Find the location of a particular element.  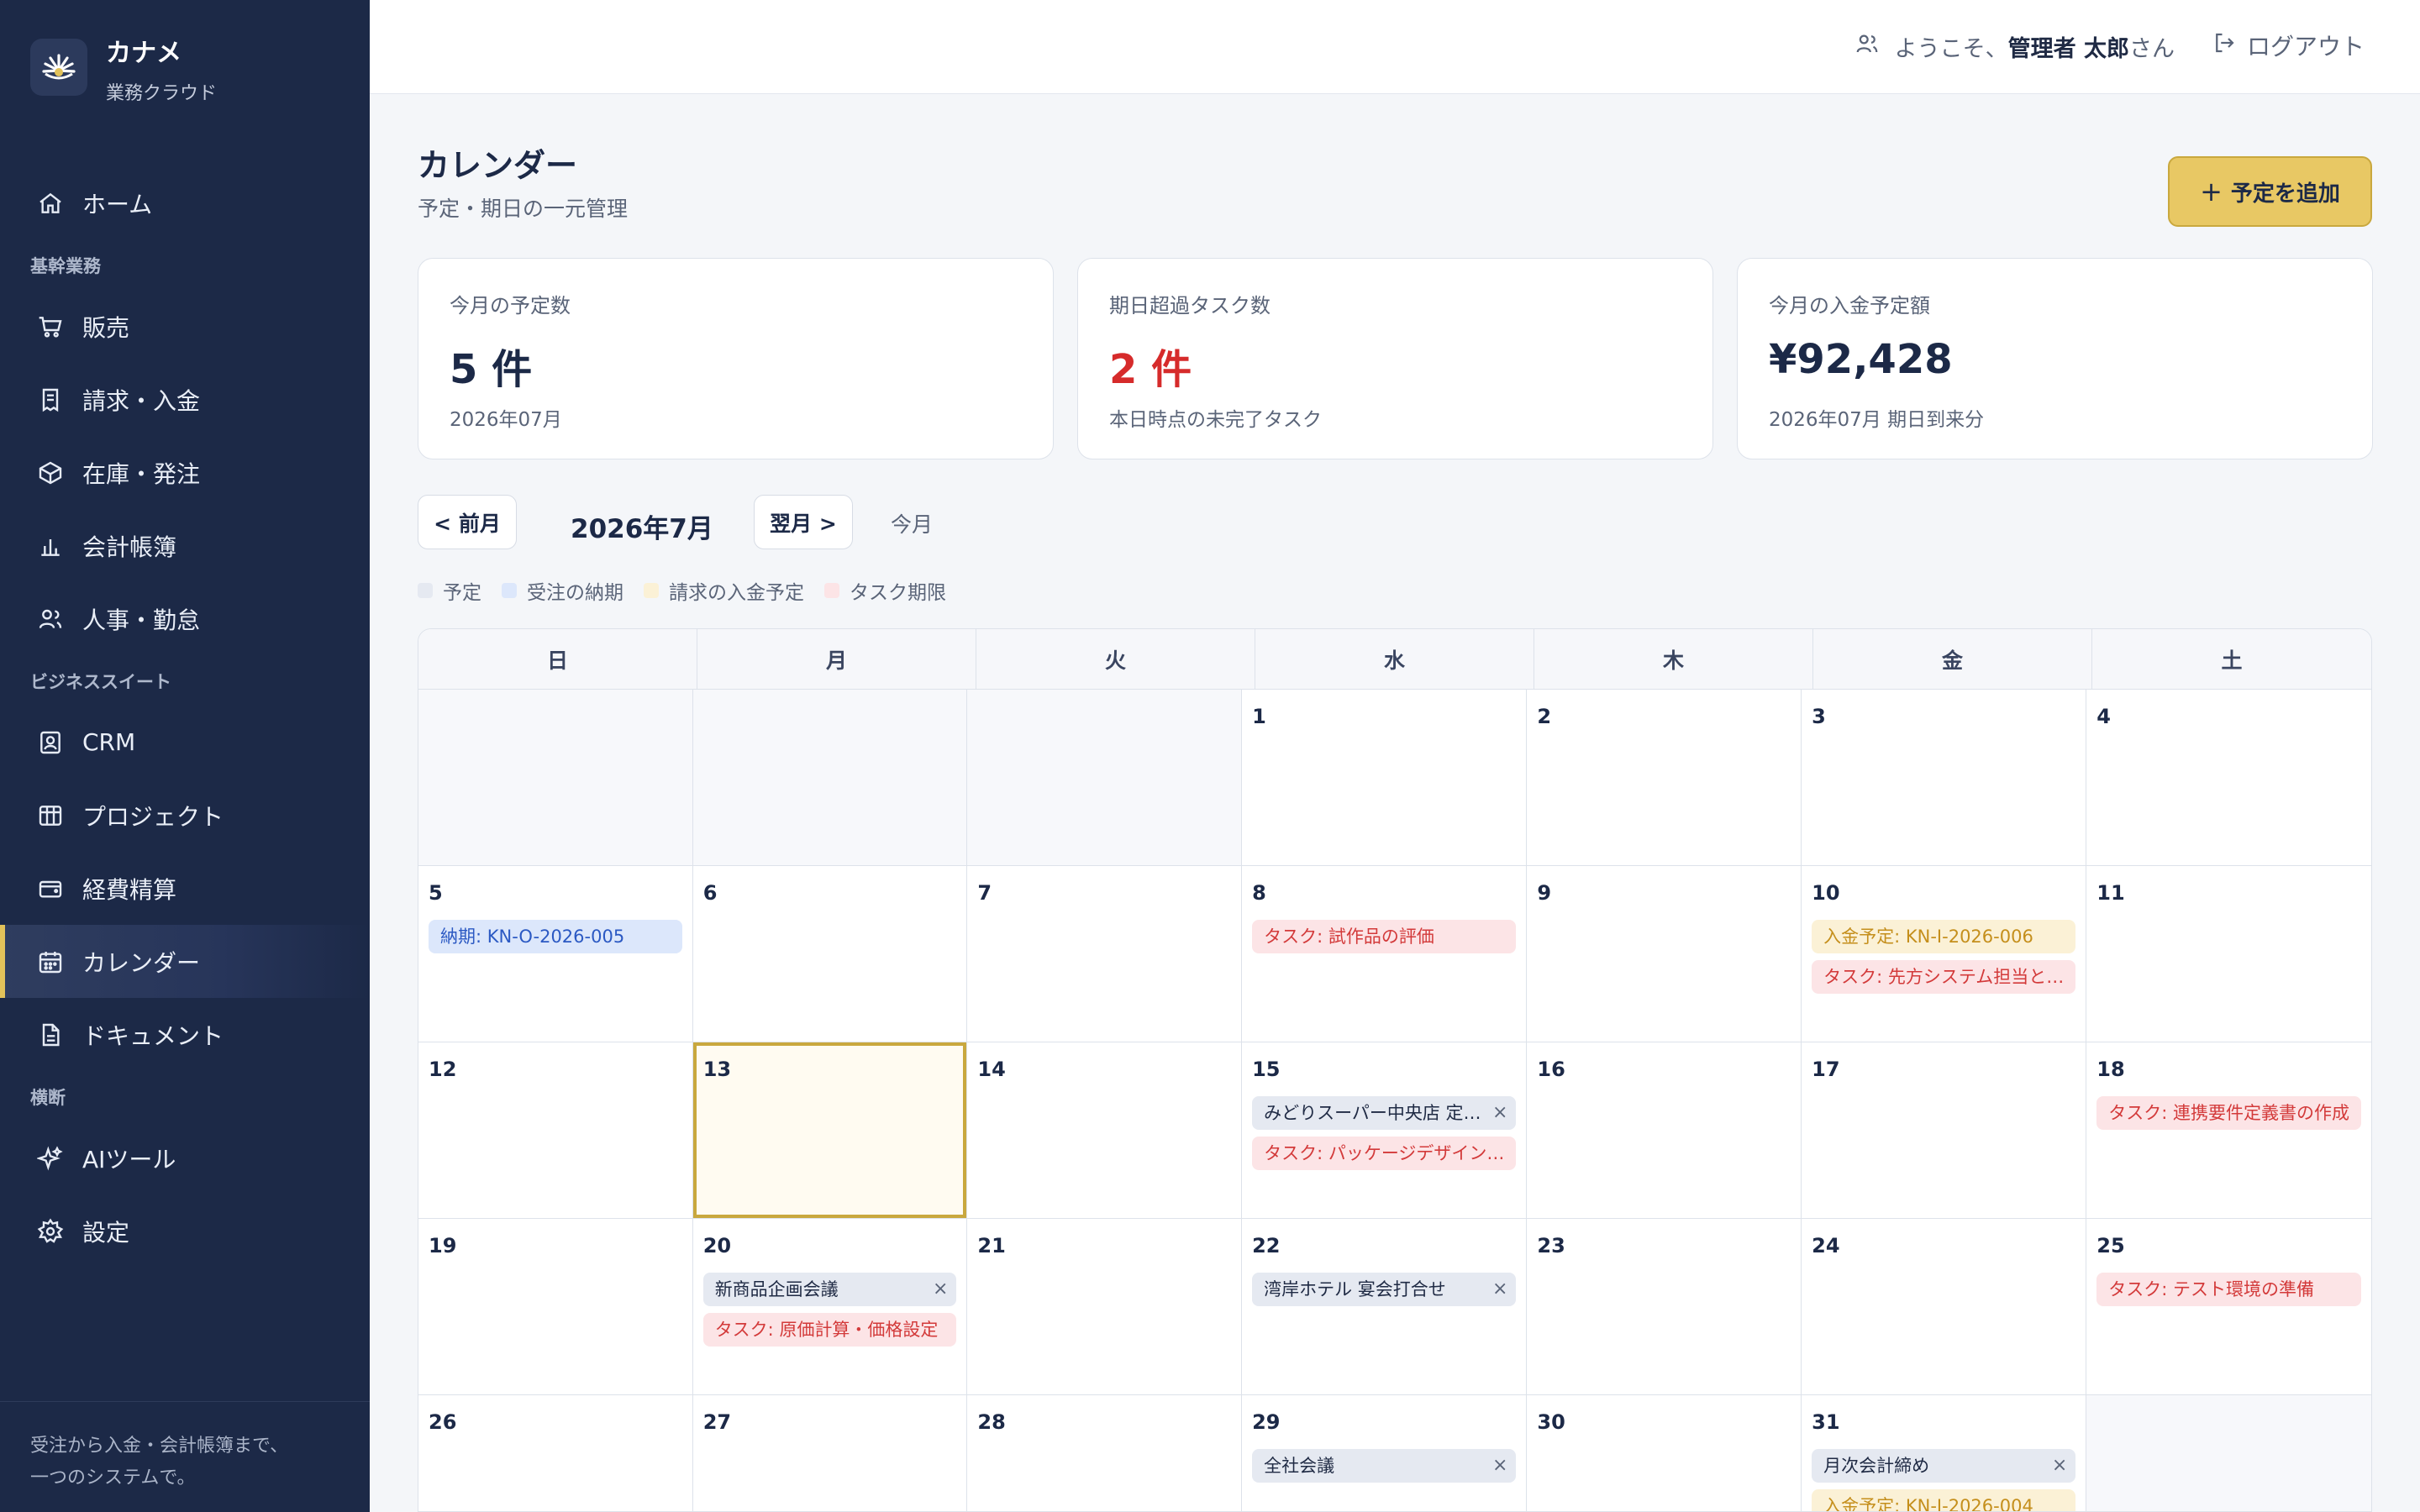

sidebar-footer: 受注から入金・会計帳簿まで、 一つのシステムで。 is located at coordinates (185, 1456).